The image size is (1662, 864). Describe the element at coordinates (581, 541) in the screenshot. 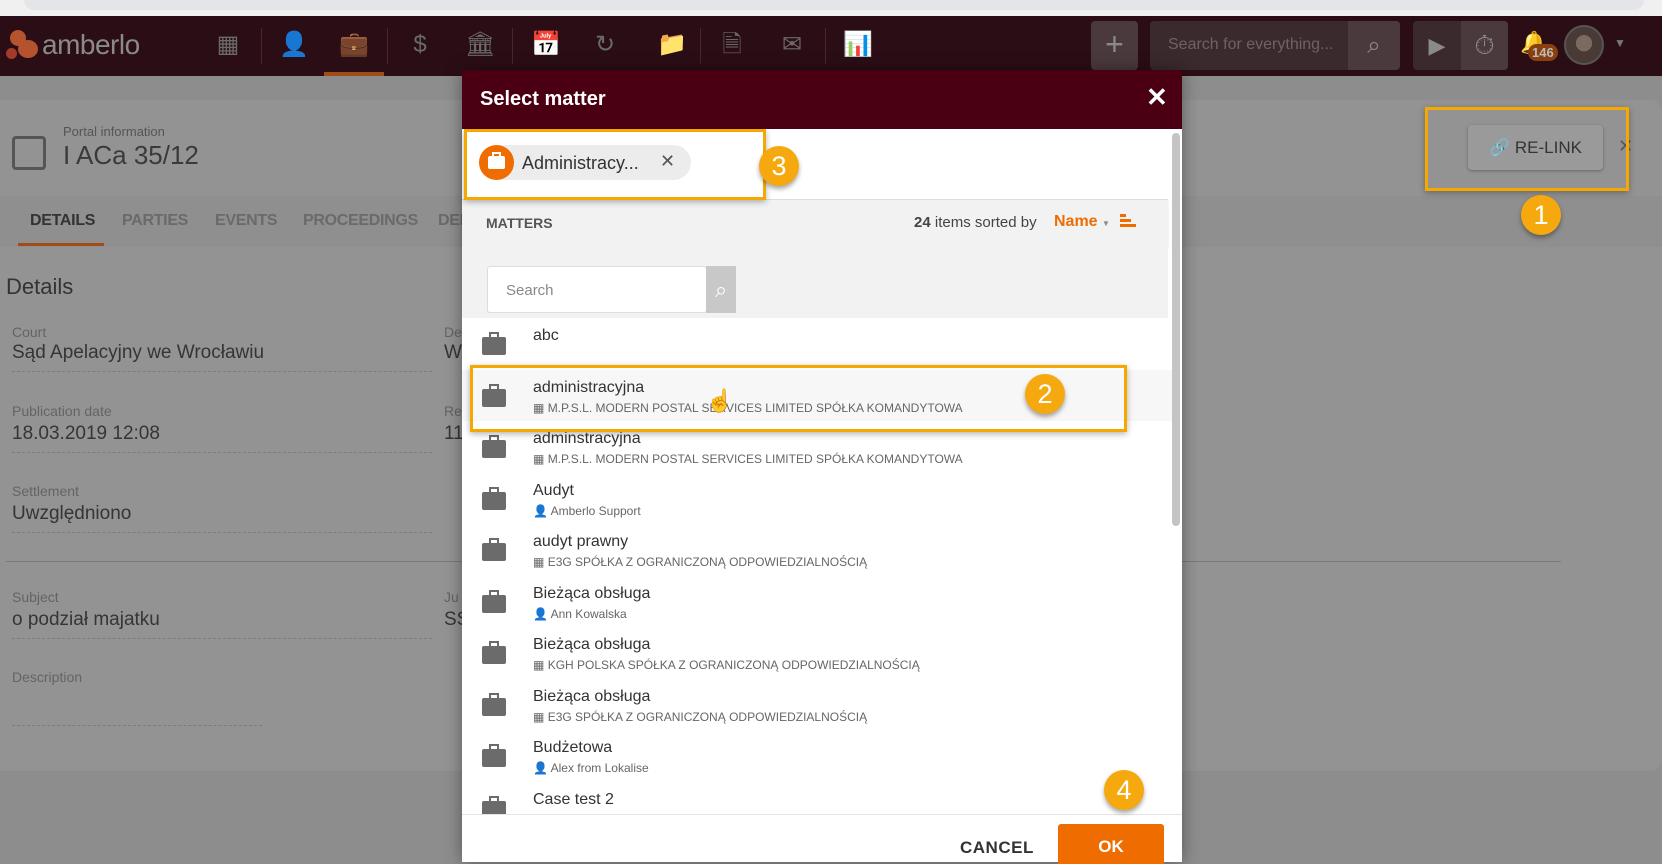

I see `matter-title: audyt prawny` at that location.